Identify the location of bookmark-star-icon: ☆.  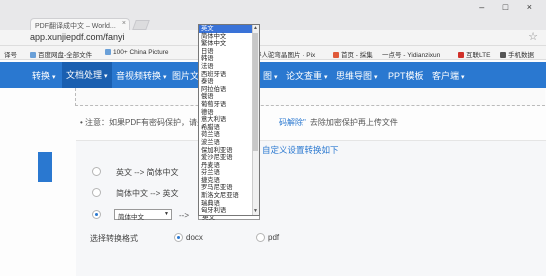
(533, 36).